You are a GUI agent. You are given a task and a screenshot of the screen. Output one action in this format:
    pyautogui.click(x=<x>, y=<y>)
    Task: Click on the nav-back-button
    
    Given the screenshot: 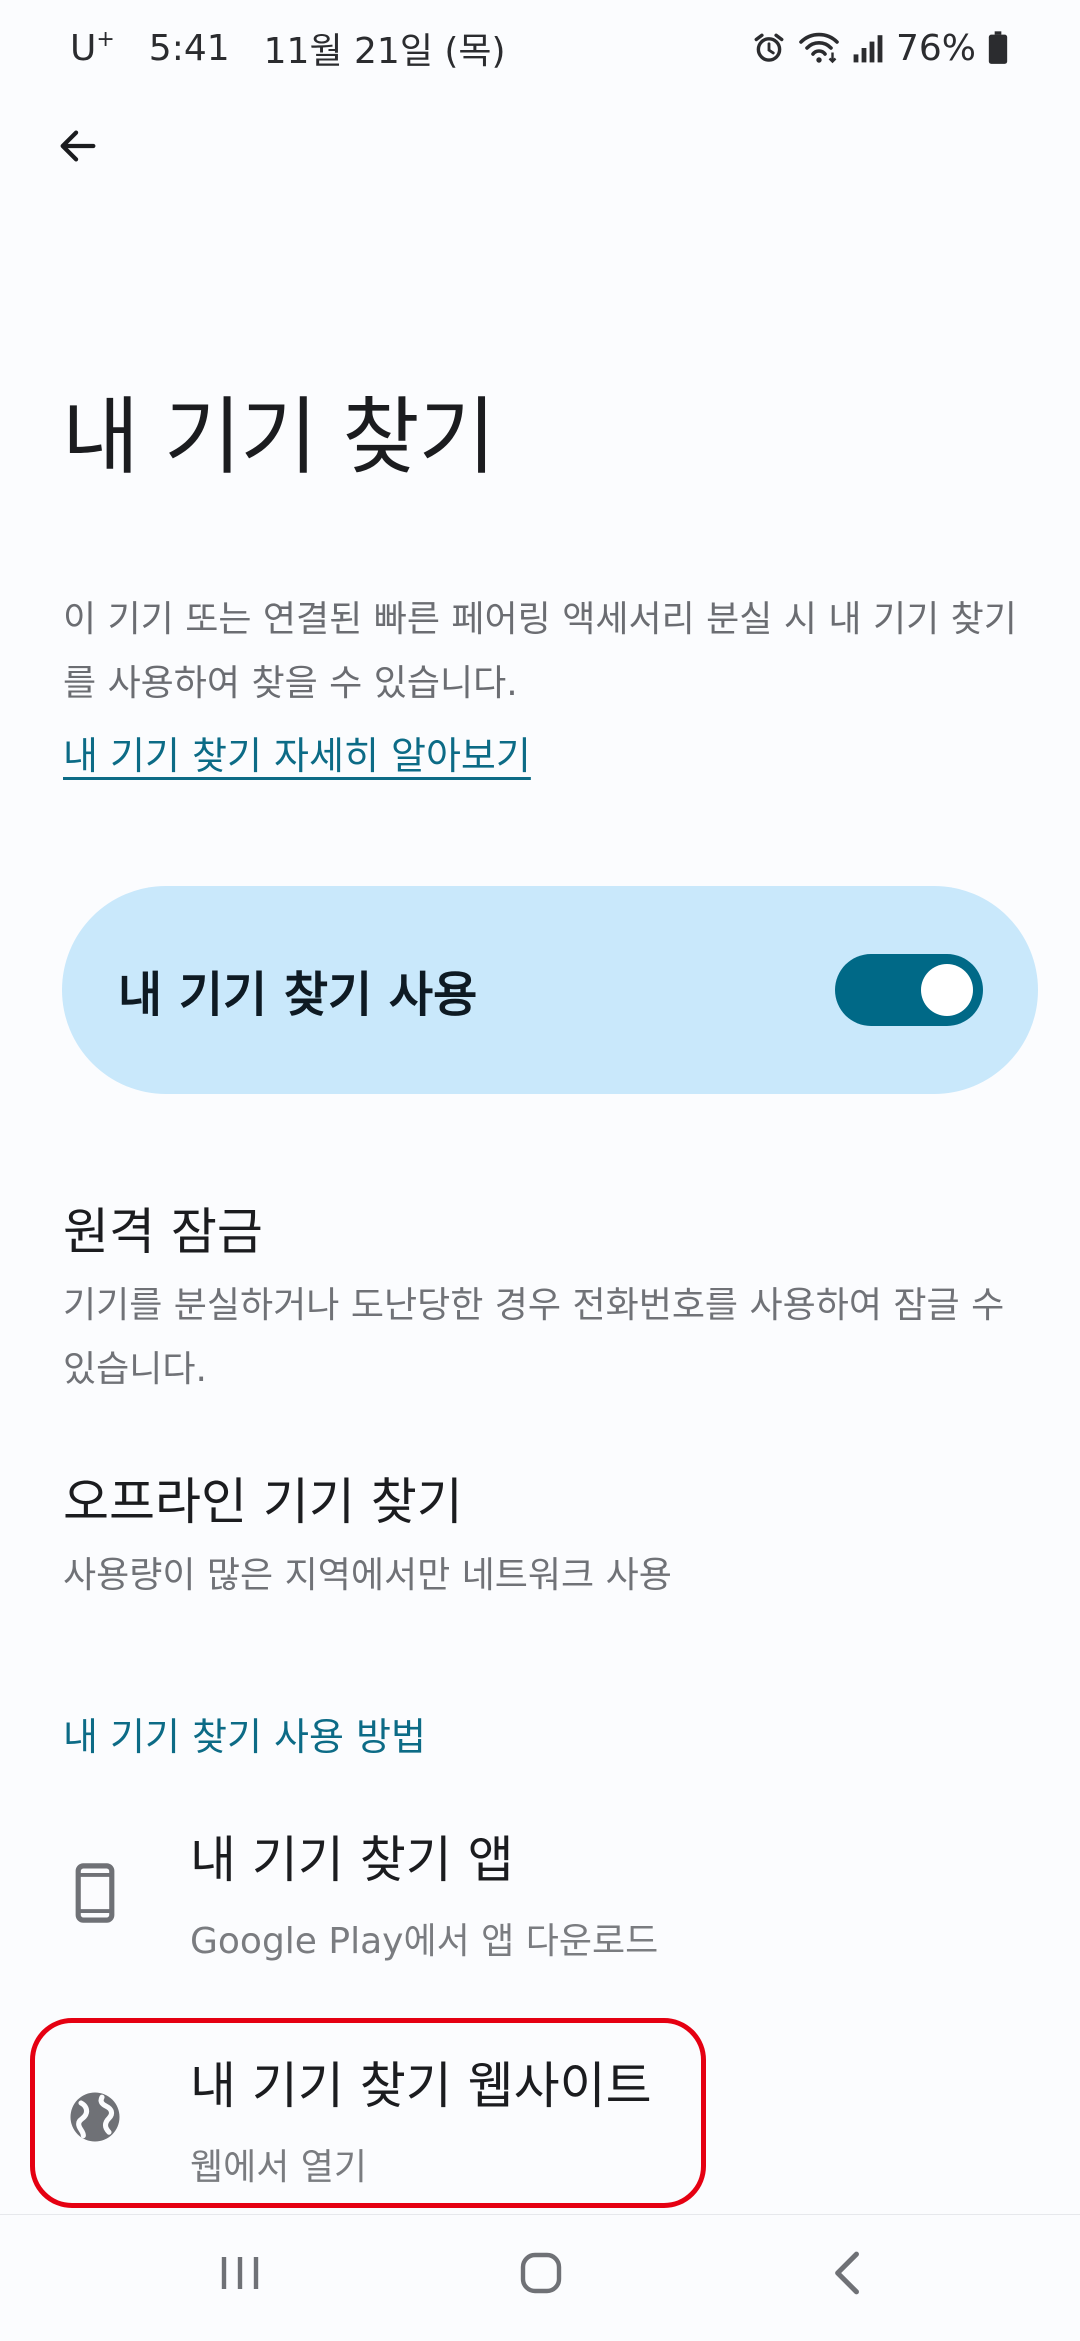 What is the action you would take?
    pyautogui.click(x=846, y=2275)
    